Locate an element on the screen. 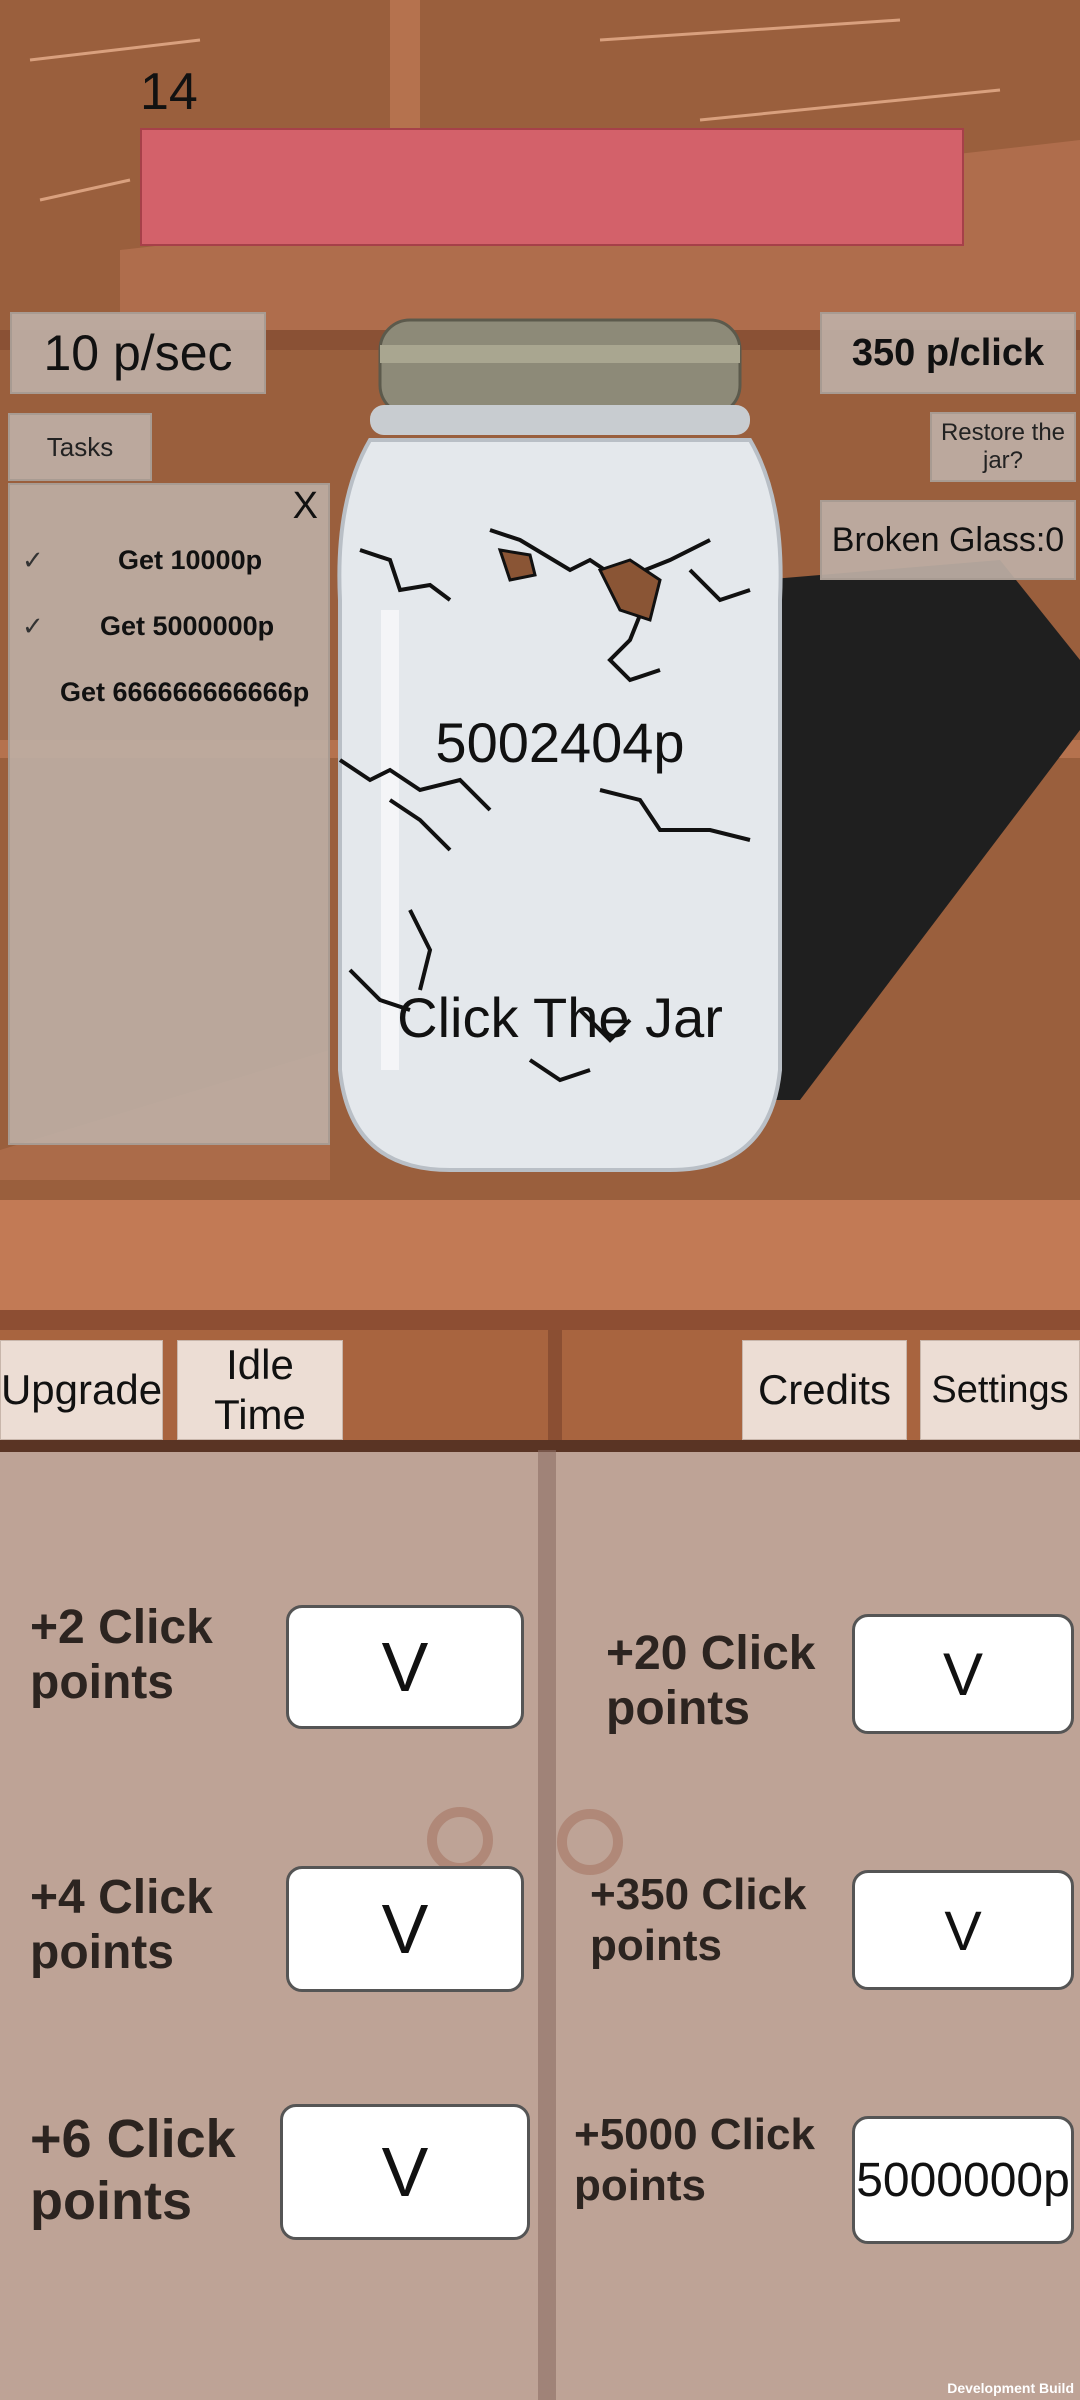  upgrade-label: +20 Click points is located at coordinates (711, 1681).